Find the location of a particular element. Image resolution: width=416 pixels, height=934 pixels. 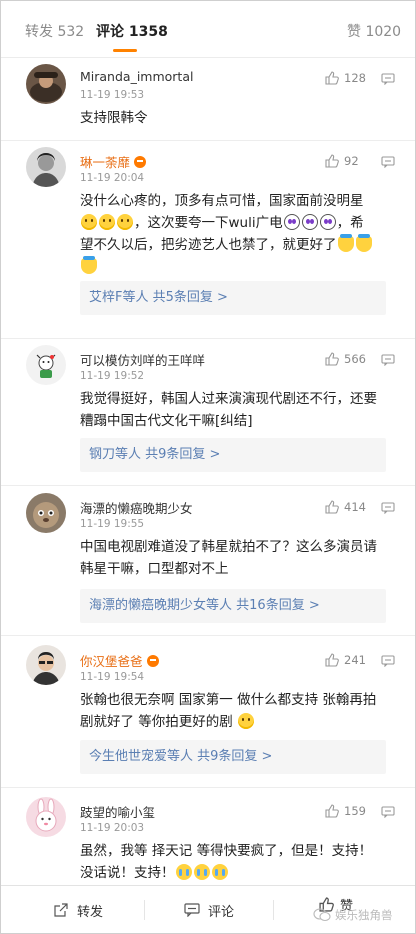

username: 海漂的懒癌晚期少女 is located at coordinates (136, 507).